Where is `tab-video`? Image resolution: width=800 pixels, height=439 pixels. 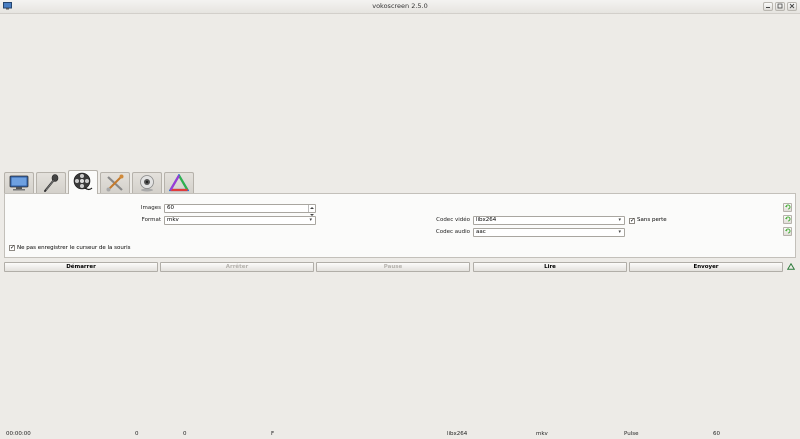
tab-video is located at coordinates (83, 182).